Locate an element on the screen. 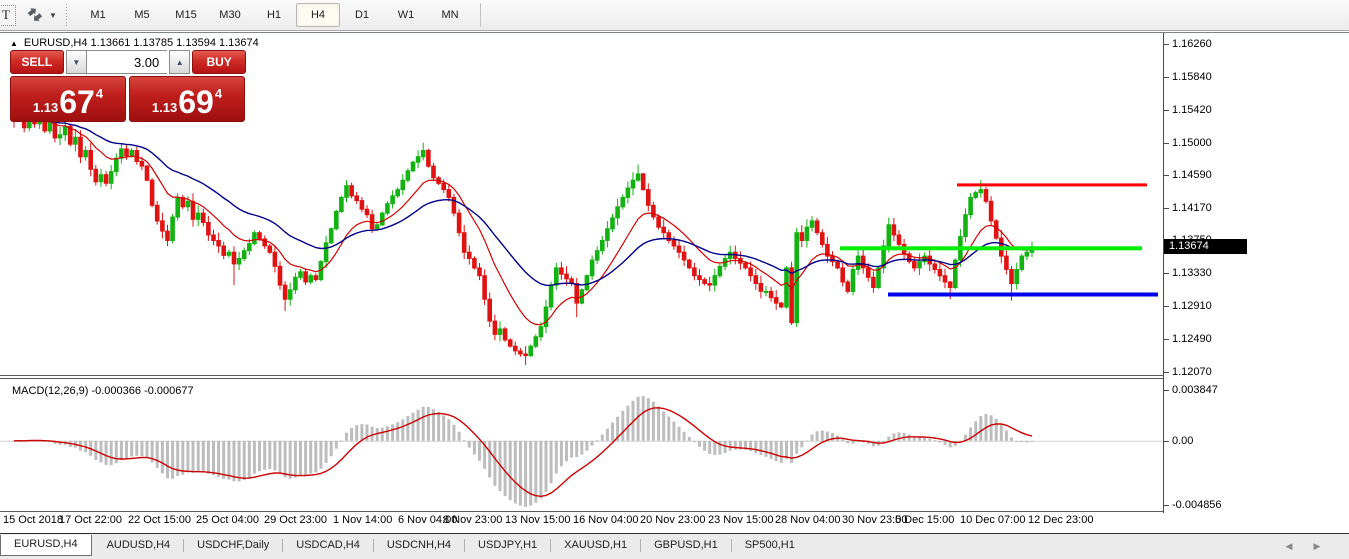 The height and width of the screenshot is (559, 1349). support-line is located at coordinates (1023, 294).